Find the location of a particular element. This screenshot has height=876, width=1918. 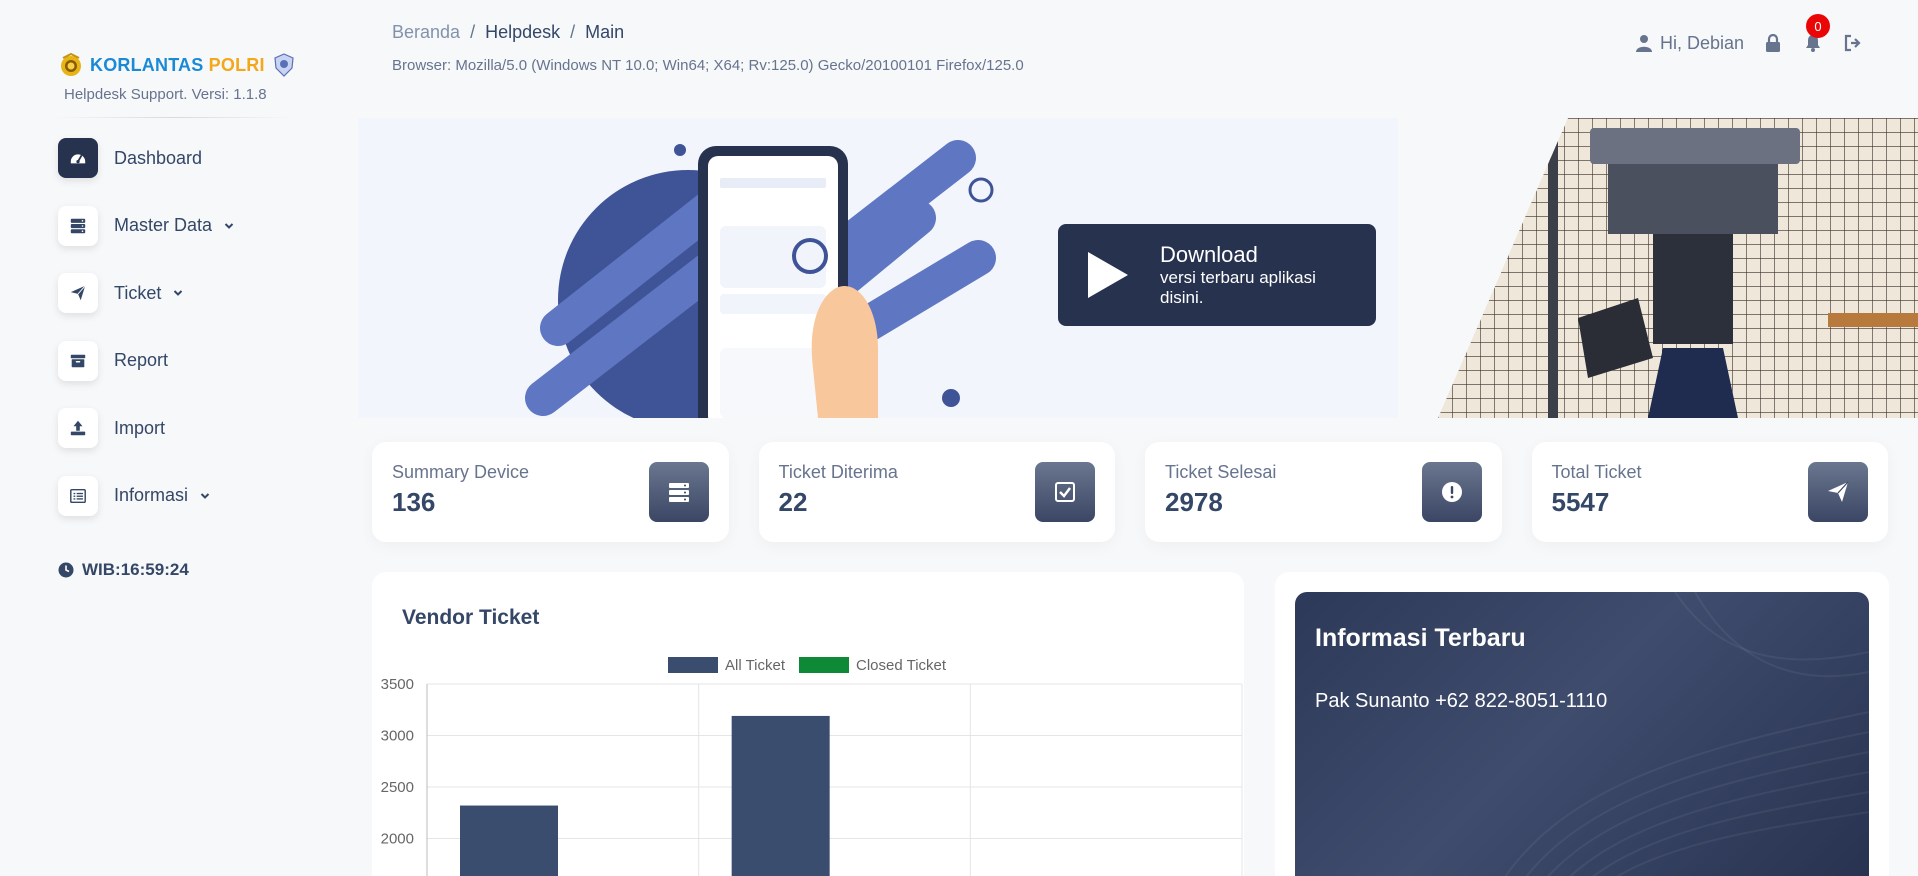

server-rack-photo is located at coordinates (1678, 268).